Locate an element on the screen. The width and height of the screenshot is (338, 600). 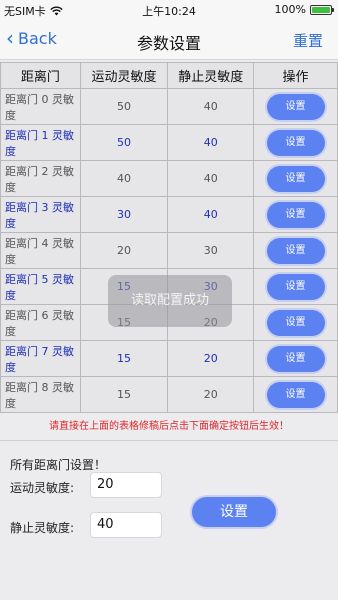
table-row: 距离门 2 灵敏度 40 40 设置 is located at coordinates (169, 178).